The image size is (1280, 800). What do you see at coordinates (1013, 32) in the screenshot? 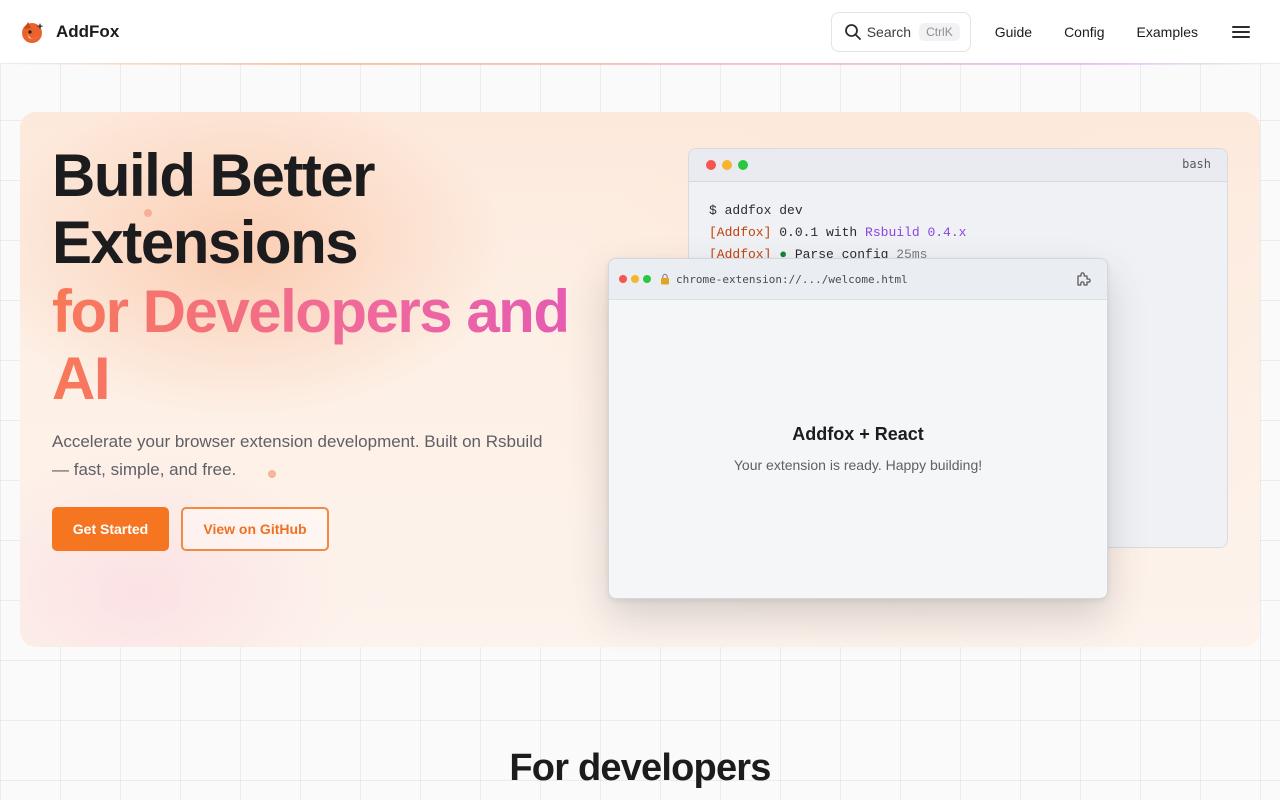
I see `nav-link-guide: Guide` at bounding box center [1013, 32].